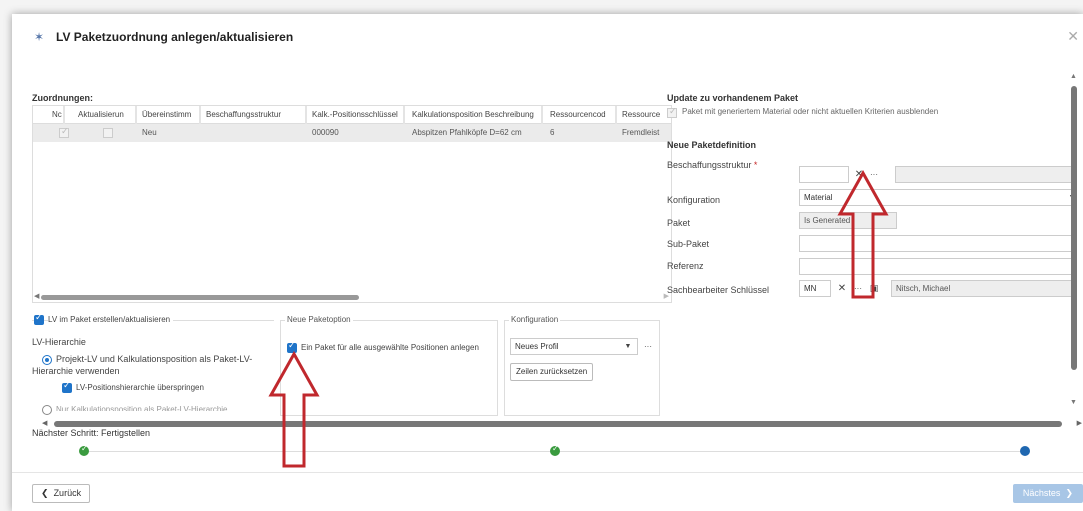 This screenshot has height=511, width=1083. Describe the element at coordinates (255, 115) in the screenshot. I see `column-header: Beschaffungsstruktur` at that location.